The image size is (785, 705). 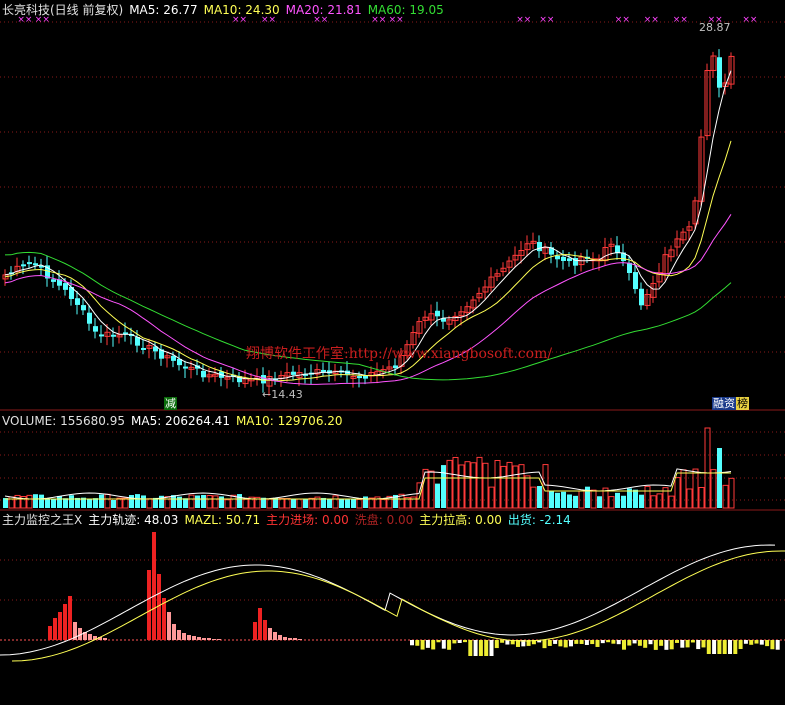 What do you see at coordinates (539, 520) in the screenshot?
I see `indicator-header-item: 出货: -2.14` at bounding box center [539, 520].